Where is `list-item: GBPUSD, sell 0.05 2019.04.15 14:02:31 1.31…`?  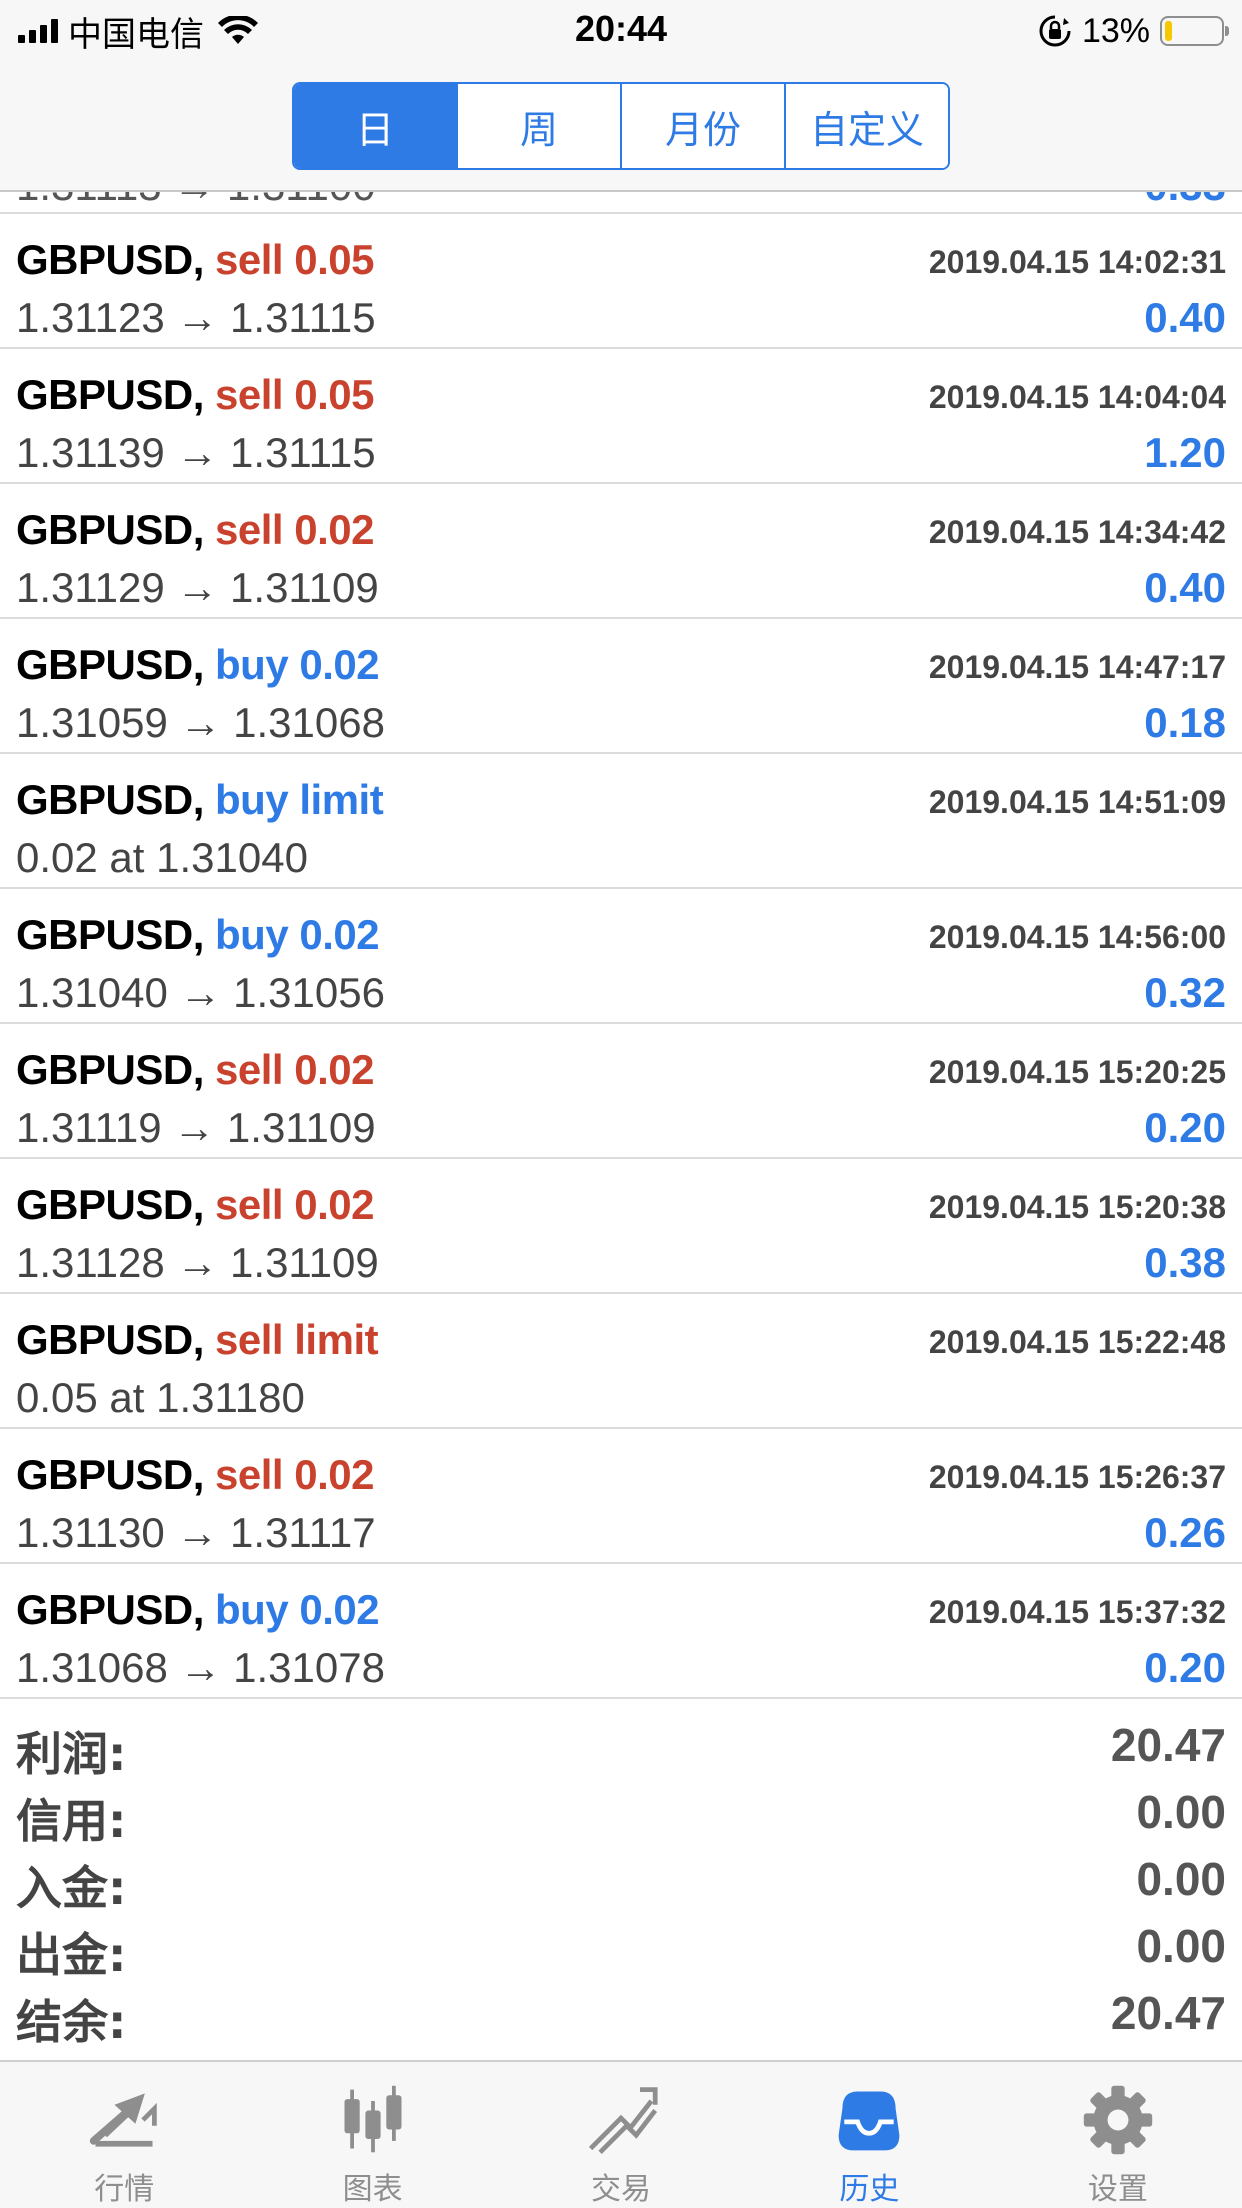 list-item: GBPUSD, sell 0.05 2019.04.15 14:02:31 1.31… is located at coordinates (621, 281).